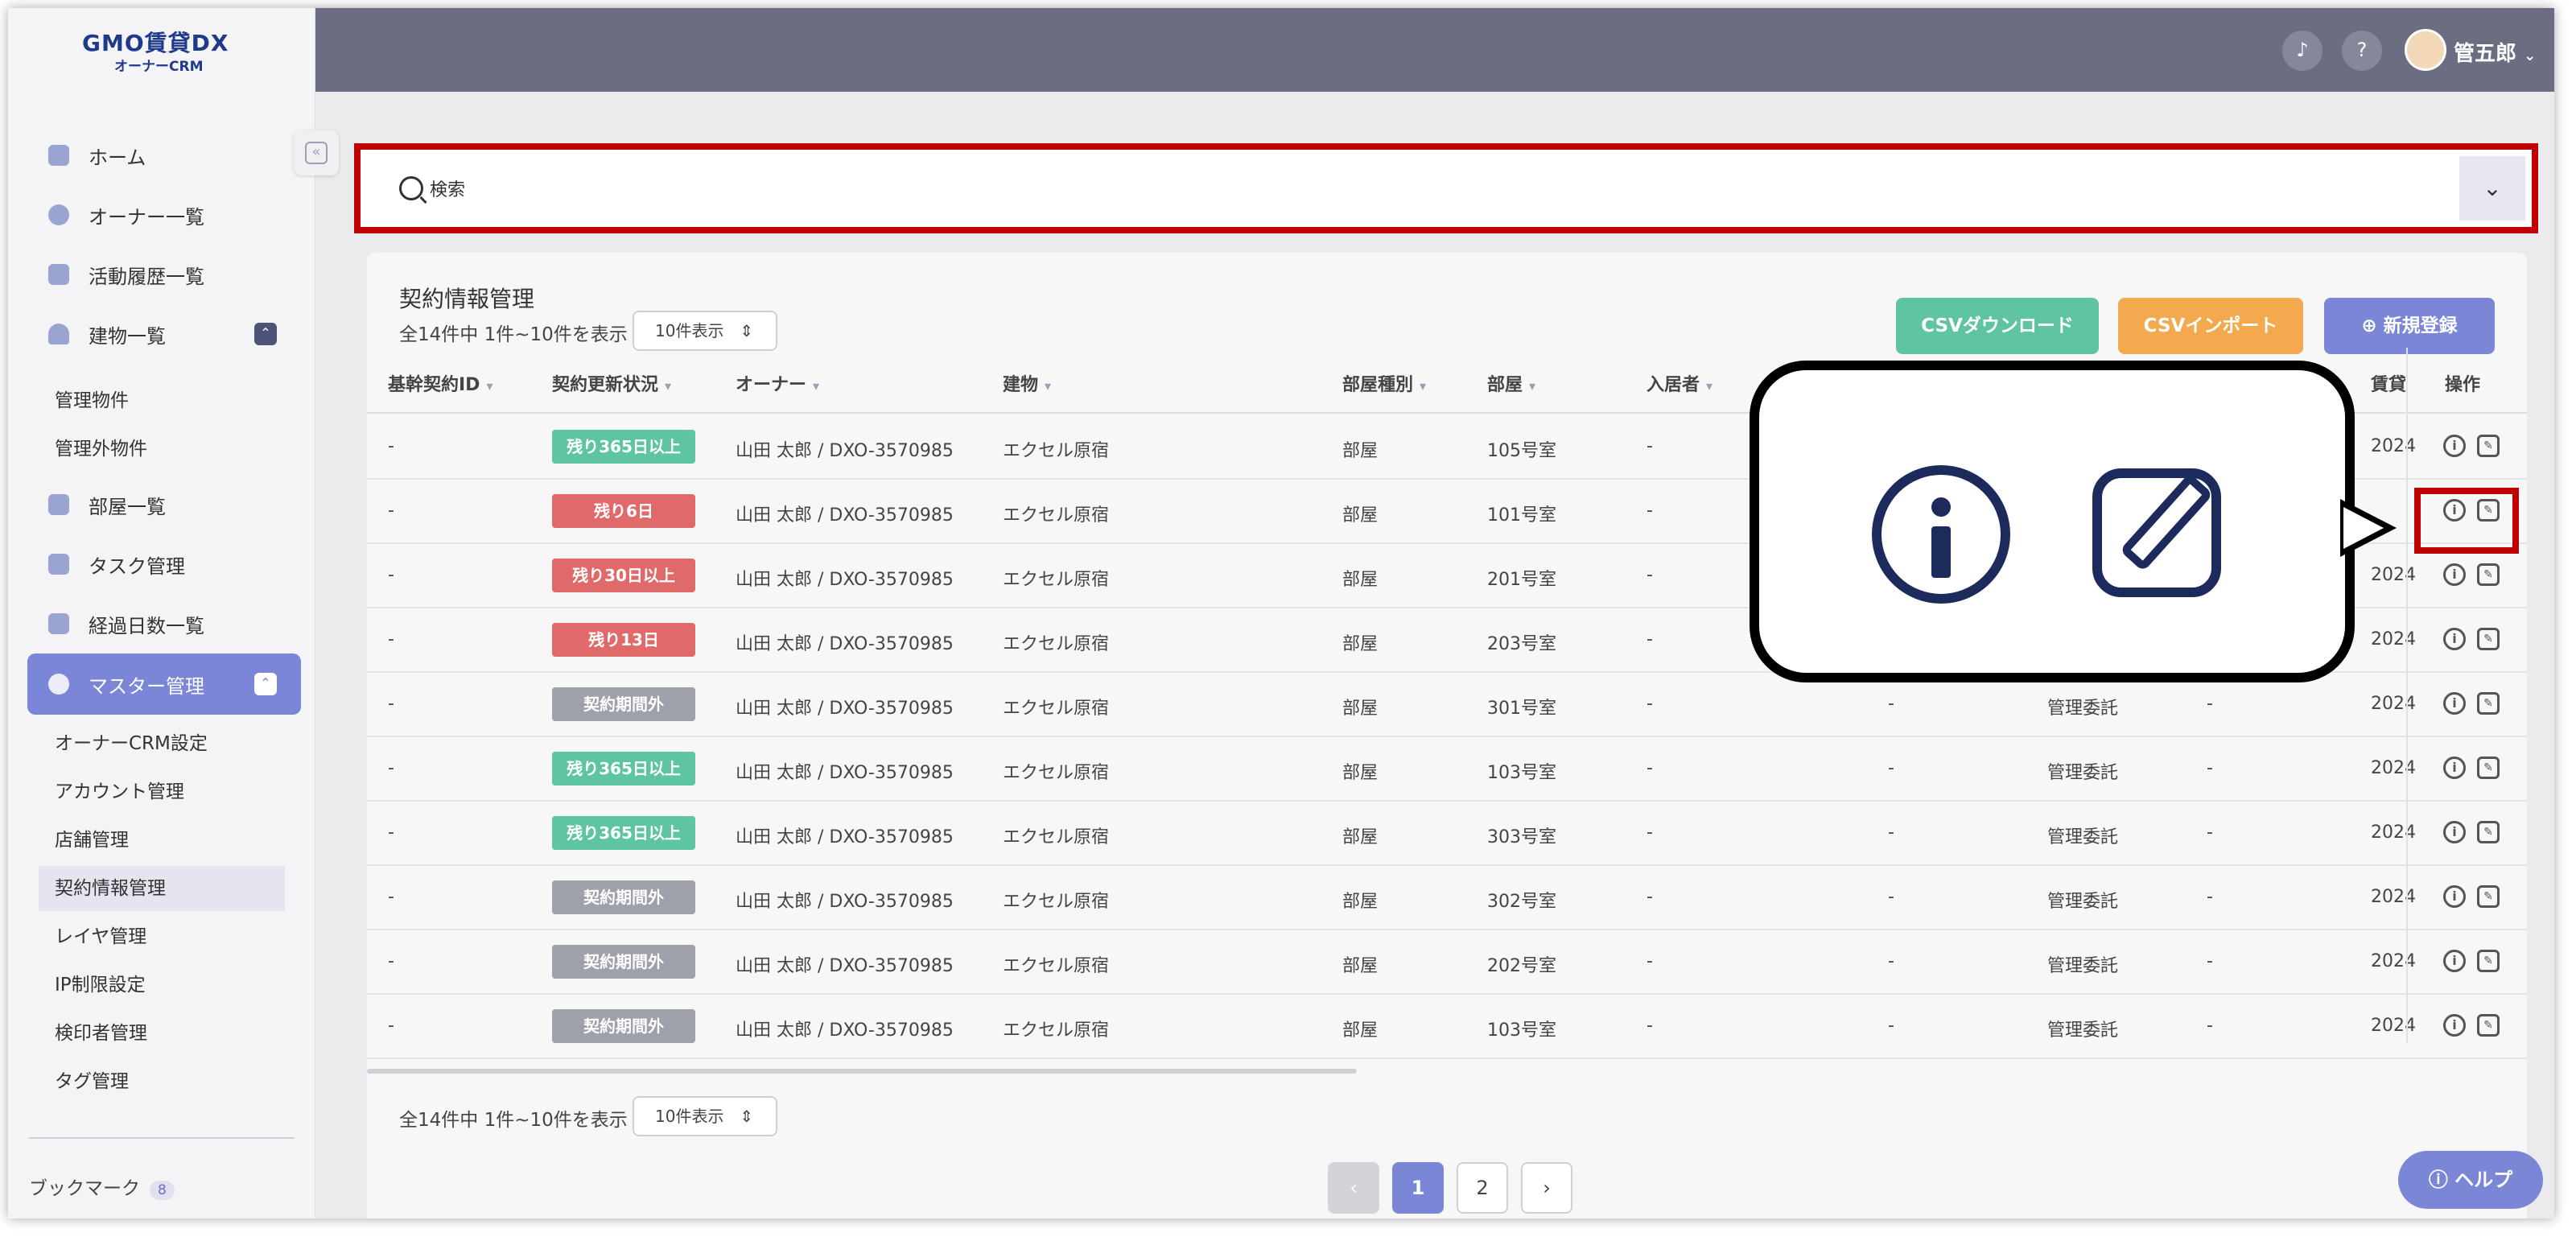 The height and width of the screenshot is (1241, 2576). Describe the element at coordinates (2409, 326) in the screenshot. I see `new-register-button: ⊕ 新規登録` at that location.